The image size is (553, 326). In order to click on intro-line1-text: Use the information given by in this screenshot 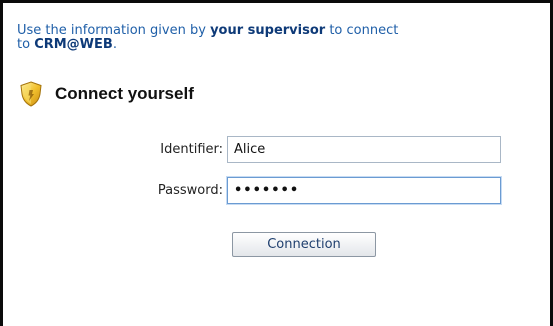, I will do `click(114, 30)`.